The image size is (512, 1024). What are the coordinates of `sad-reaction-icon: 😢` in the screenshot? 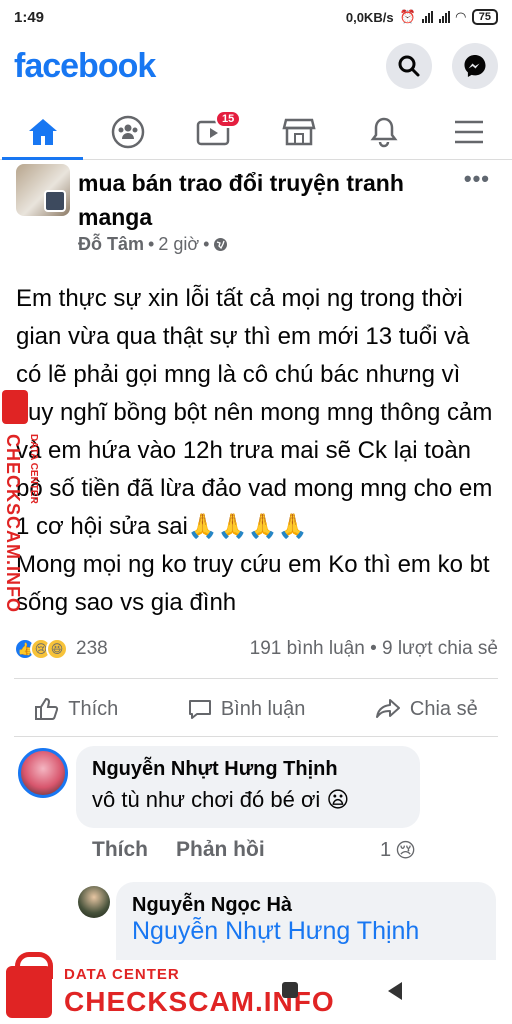 It's located at (405, 851).